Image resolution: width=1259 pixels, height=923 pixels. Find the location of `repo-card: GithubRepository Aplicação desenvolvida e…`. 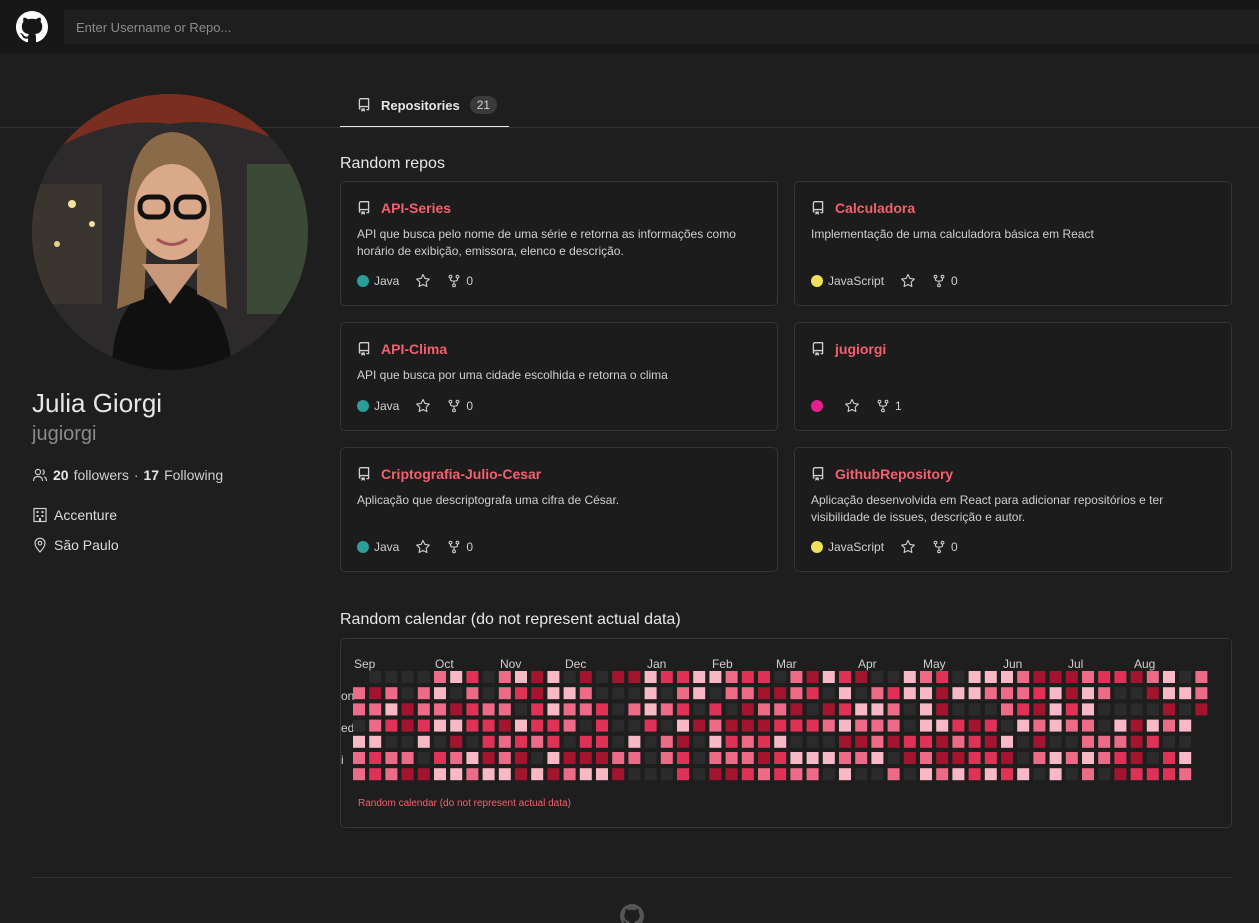

repo-card: GithubRepository Aplicação desenvolvida e… is located at coordinates (1013, 509).